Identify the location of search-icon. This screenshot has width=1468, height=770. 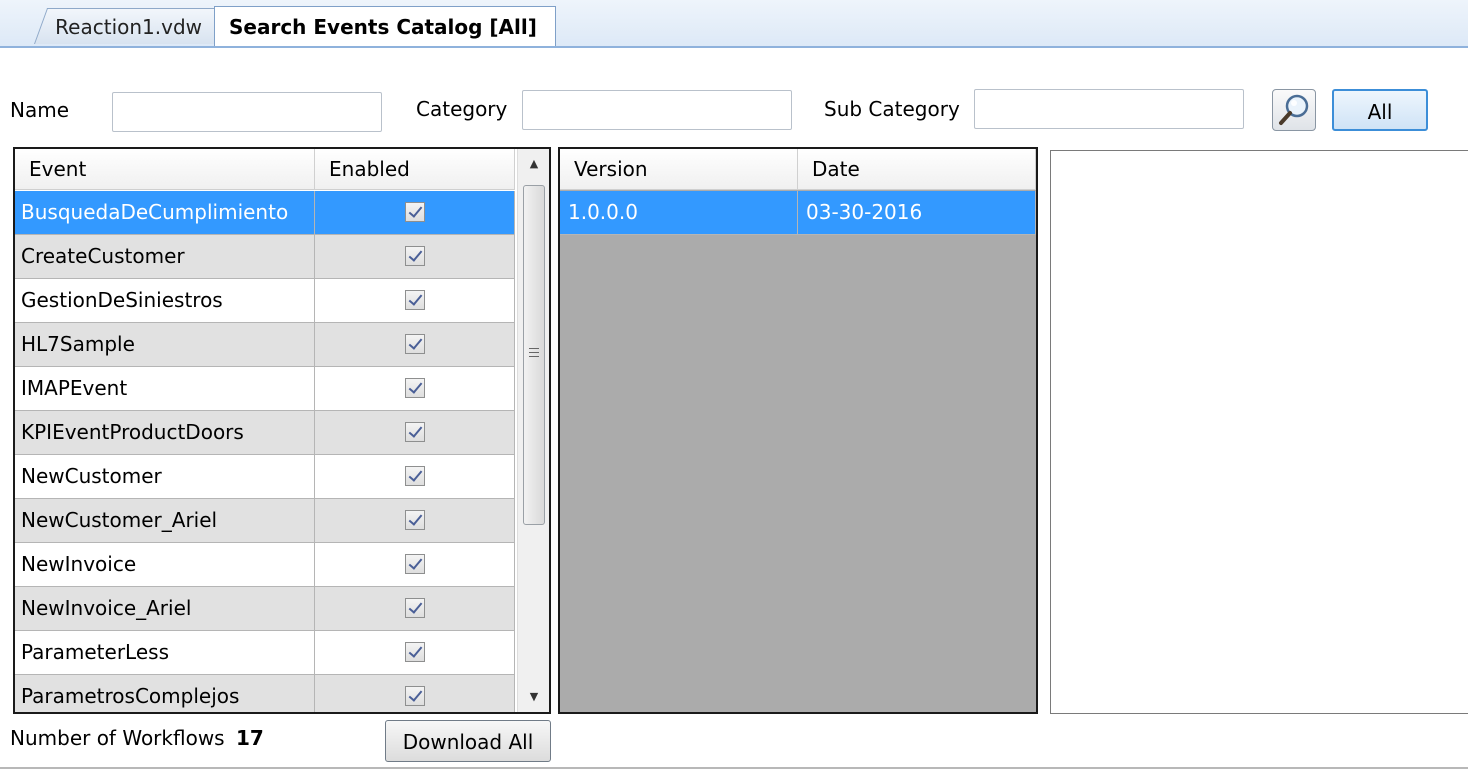
(1294, 109).